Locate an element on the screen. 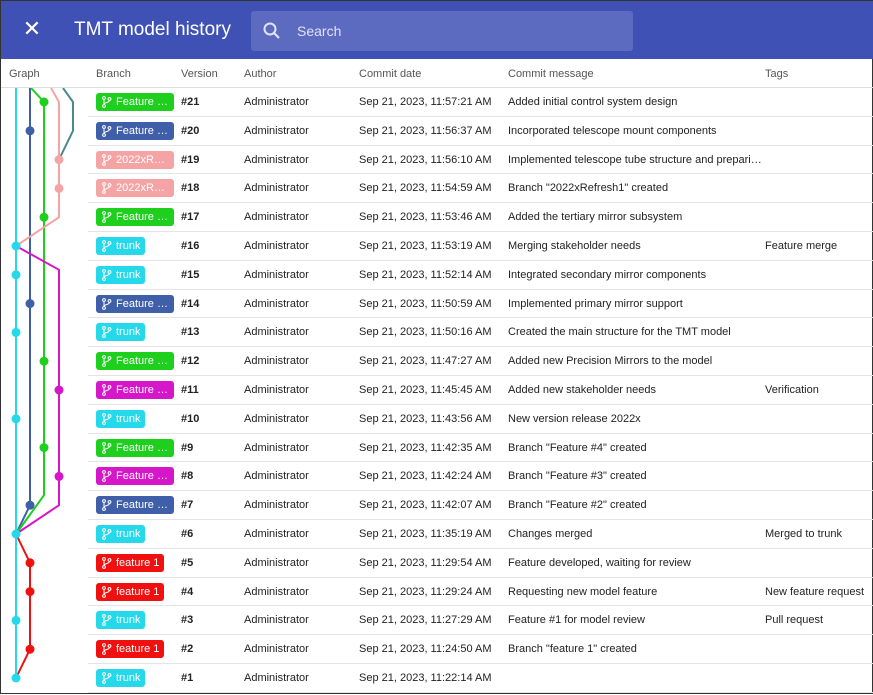  version: #15 is located at coordinates (190, 274).